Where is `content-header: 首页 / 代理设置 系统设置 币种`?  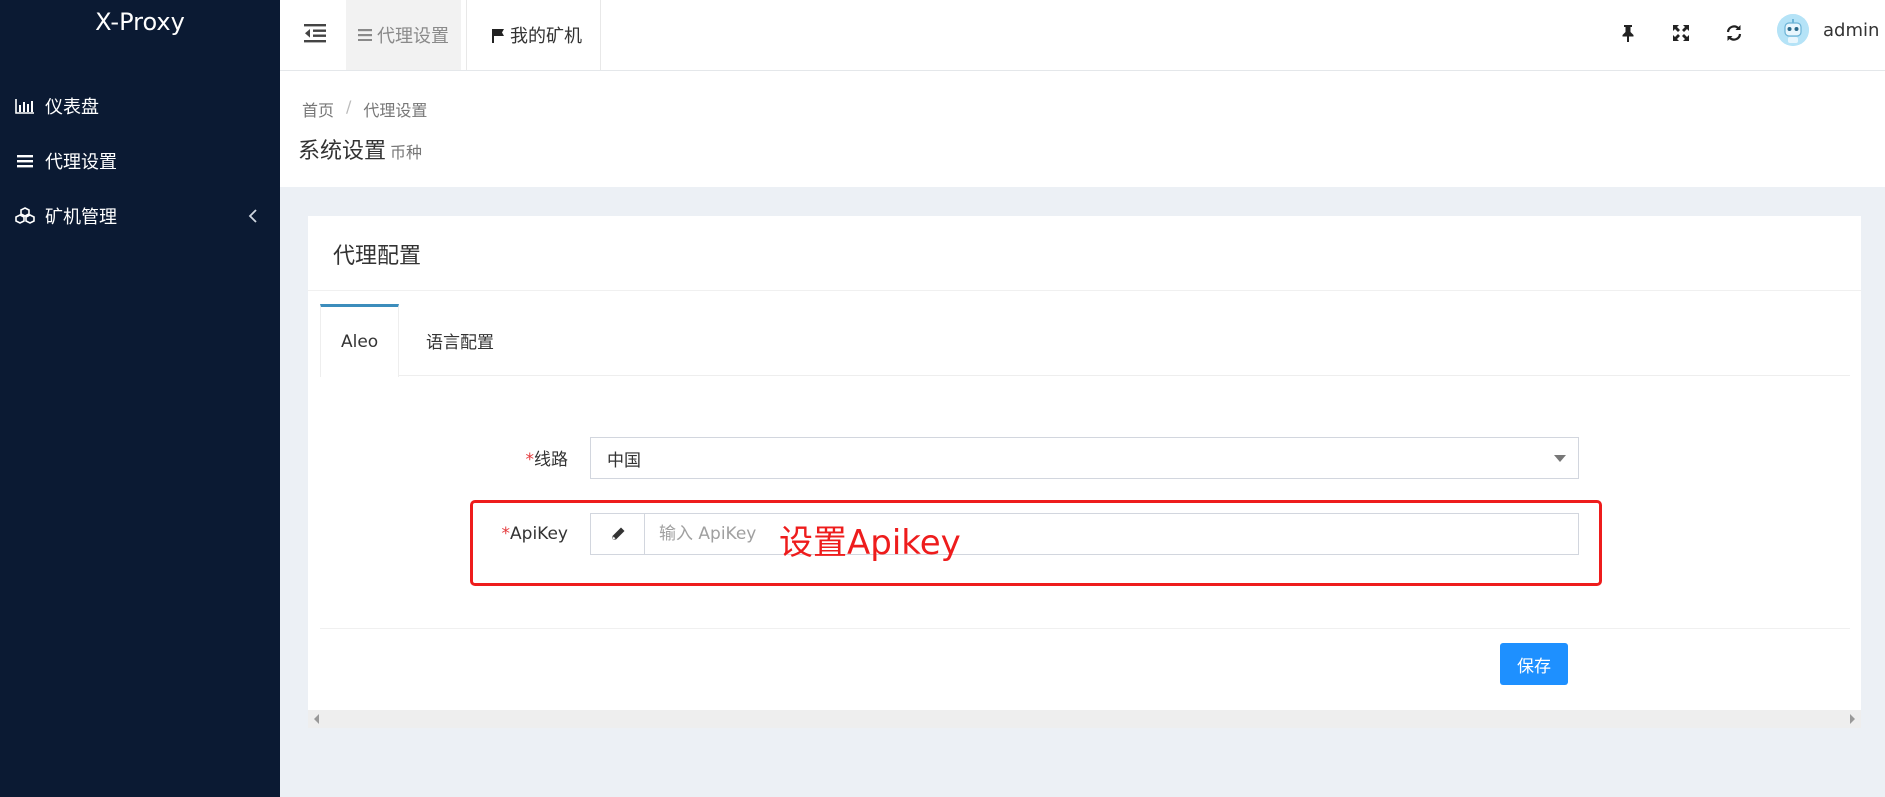
content-header: 首页 / 代理设置 系统设置 币种 is located at coordinates (1082, 129).